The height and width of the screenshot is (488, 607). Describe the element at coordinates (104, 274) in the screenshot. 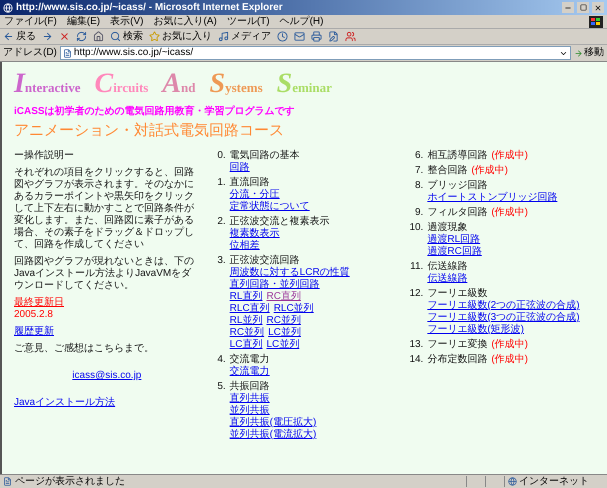

I see `info-text: 回路図やグラフが現れないときは、下のJavaインストール方法よりJavaVMをダウンロードしてください。` at that location.